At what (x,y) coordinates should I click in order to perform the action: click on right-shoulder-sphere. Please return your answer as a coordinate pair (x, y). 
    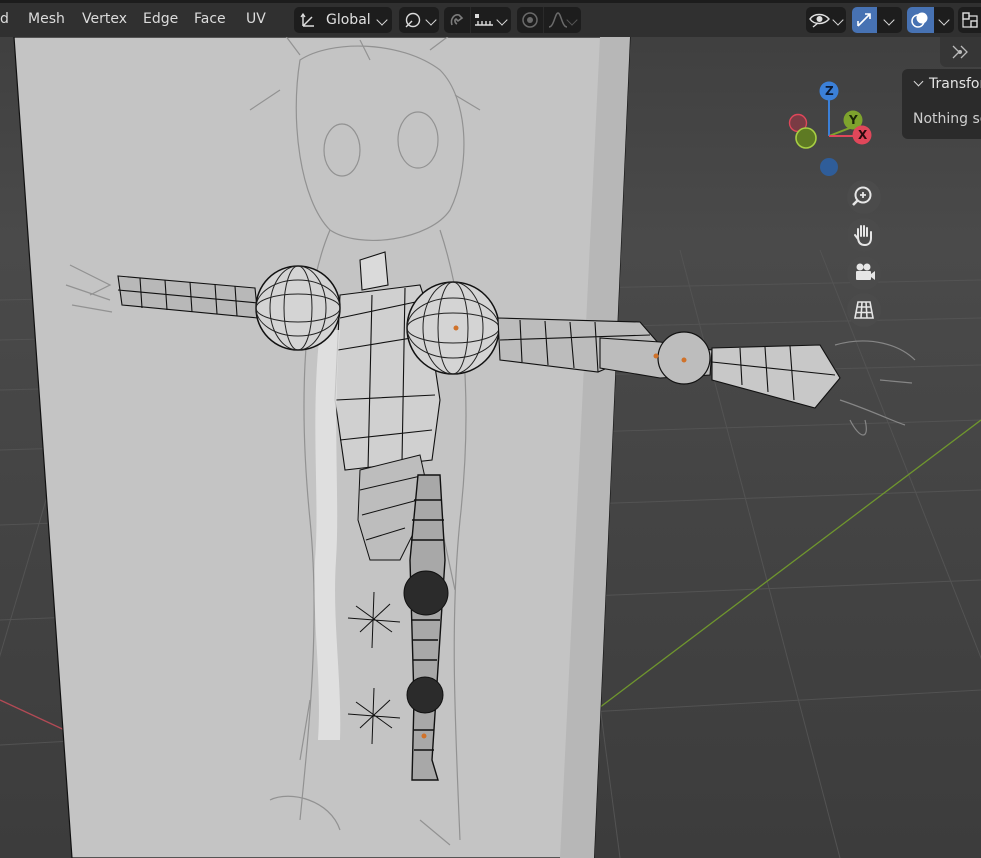
    Looking at the image, I should click on (453, 328).